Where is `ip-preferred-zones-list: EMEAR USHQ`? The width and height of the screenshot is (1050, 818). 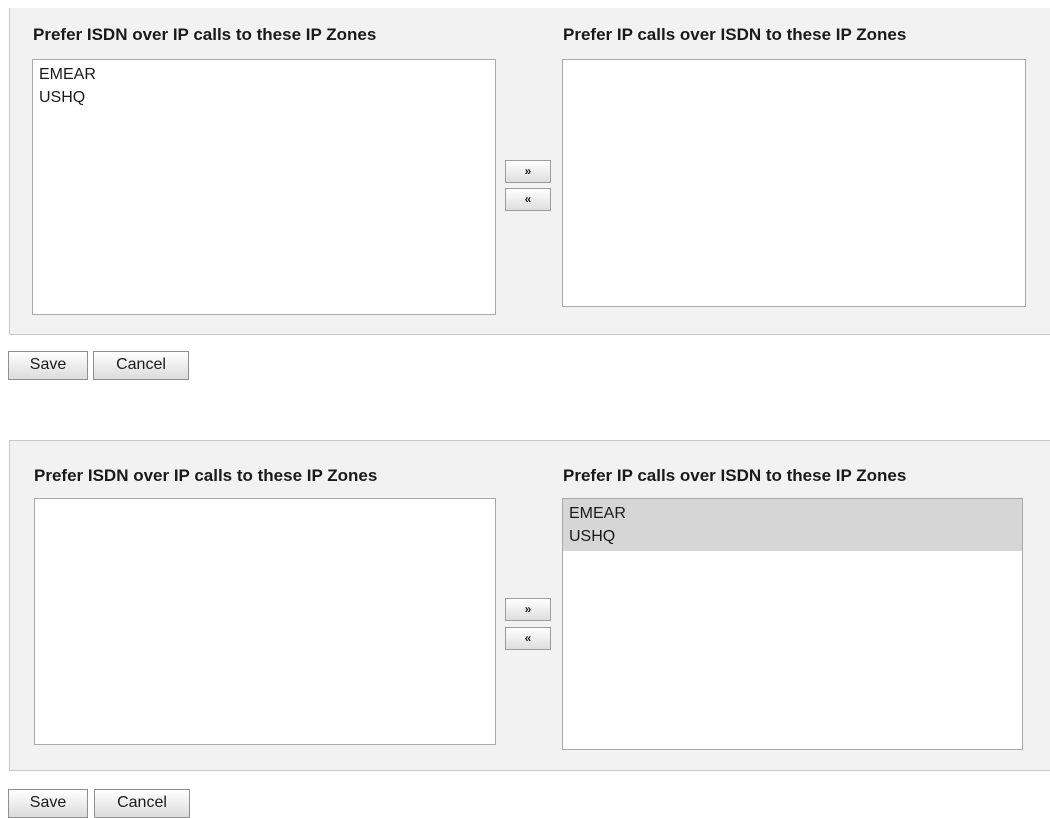
ip-preferred-zones-list: EMEAR USHQ is located at coordinates (792, 624).